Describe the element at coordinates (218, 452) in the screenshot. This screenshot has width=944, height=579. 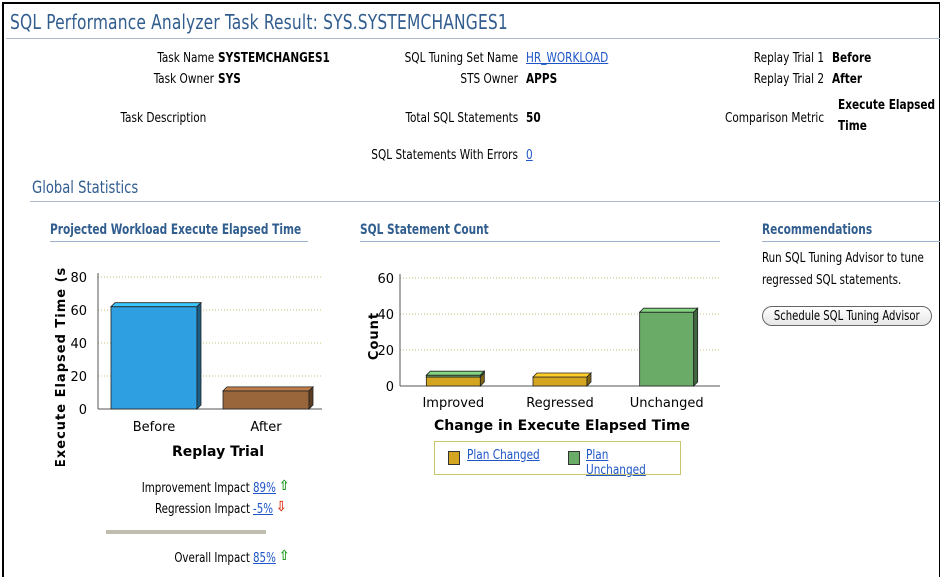
I see `x-axis-label: Replay Trial` at that location.